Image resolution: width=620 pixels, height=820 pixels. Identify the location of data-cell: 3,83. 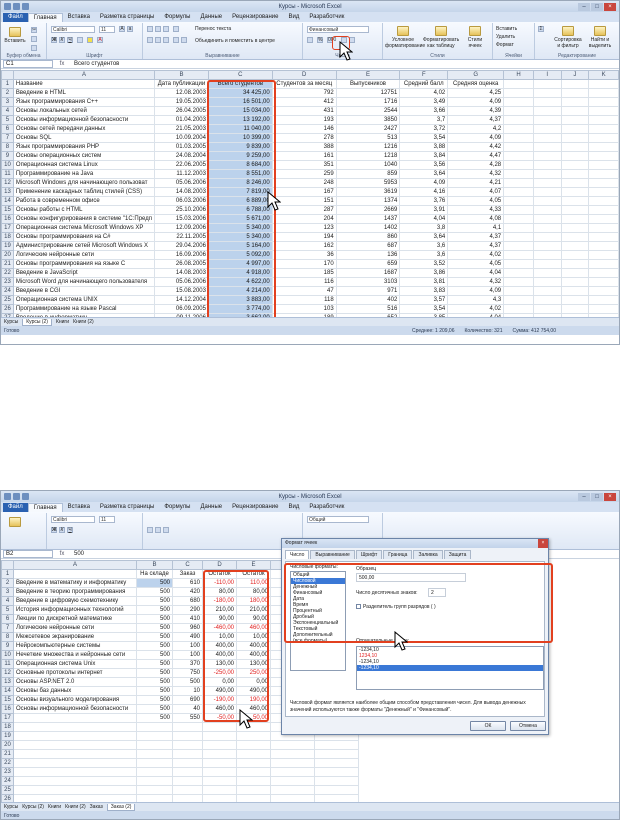
(424, 291).